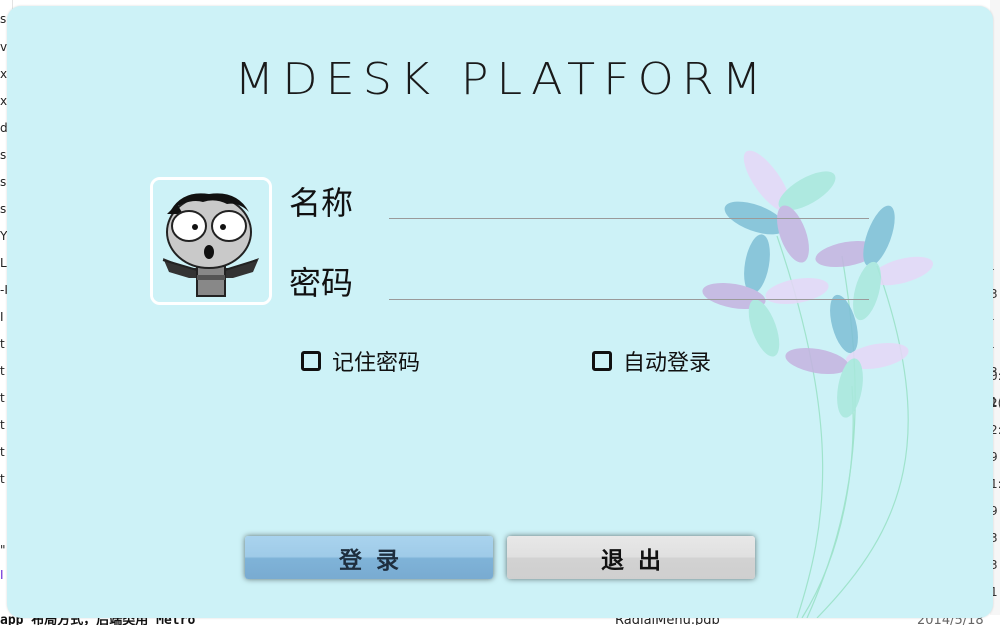 The height and width of the screenshot is (625, 1000). Describe the element at coordinates (369, 557) in the screenshot. I see `login-button: 登录` at that location.